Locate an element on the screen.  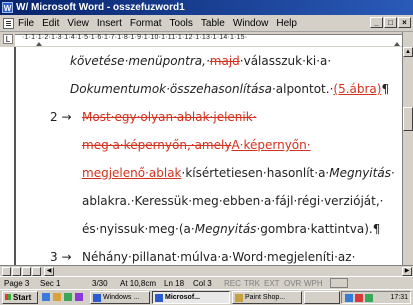
status-wph: WPH is located at coordinates (313, 283).